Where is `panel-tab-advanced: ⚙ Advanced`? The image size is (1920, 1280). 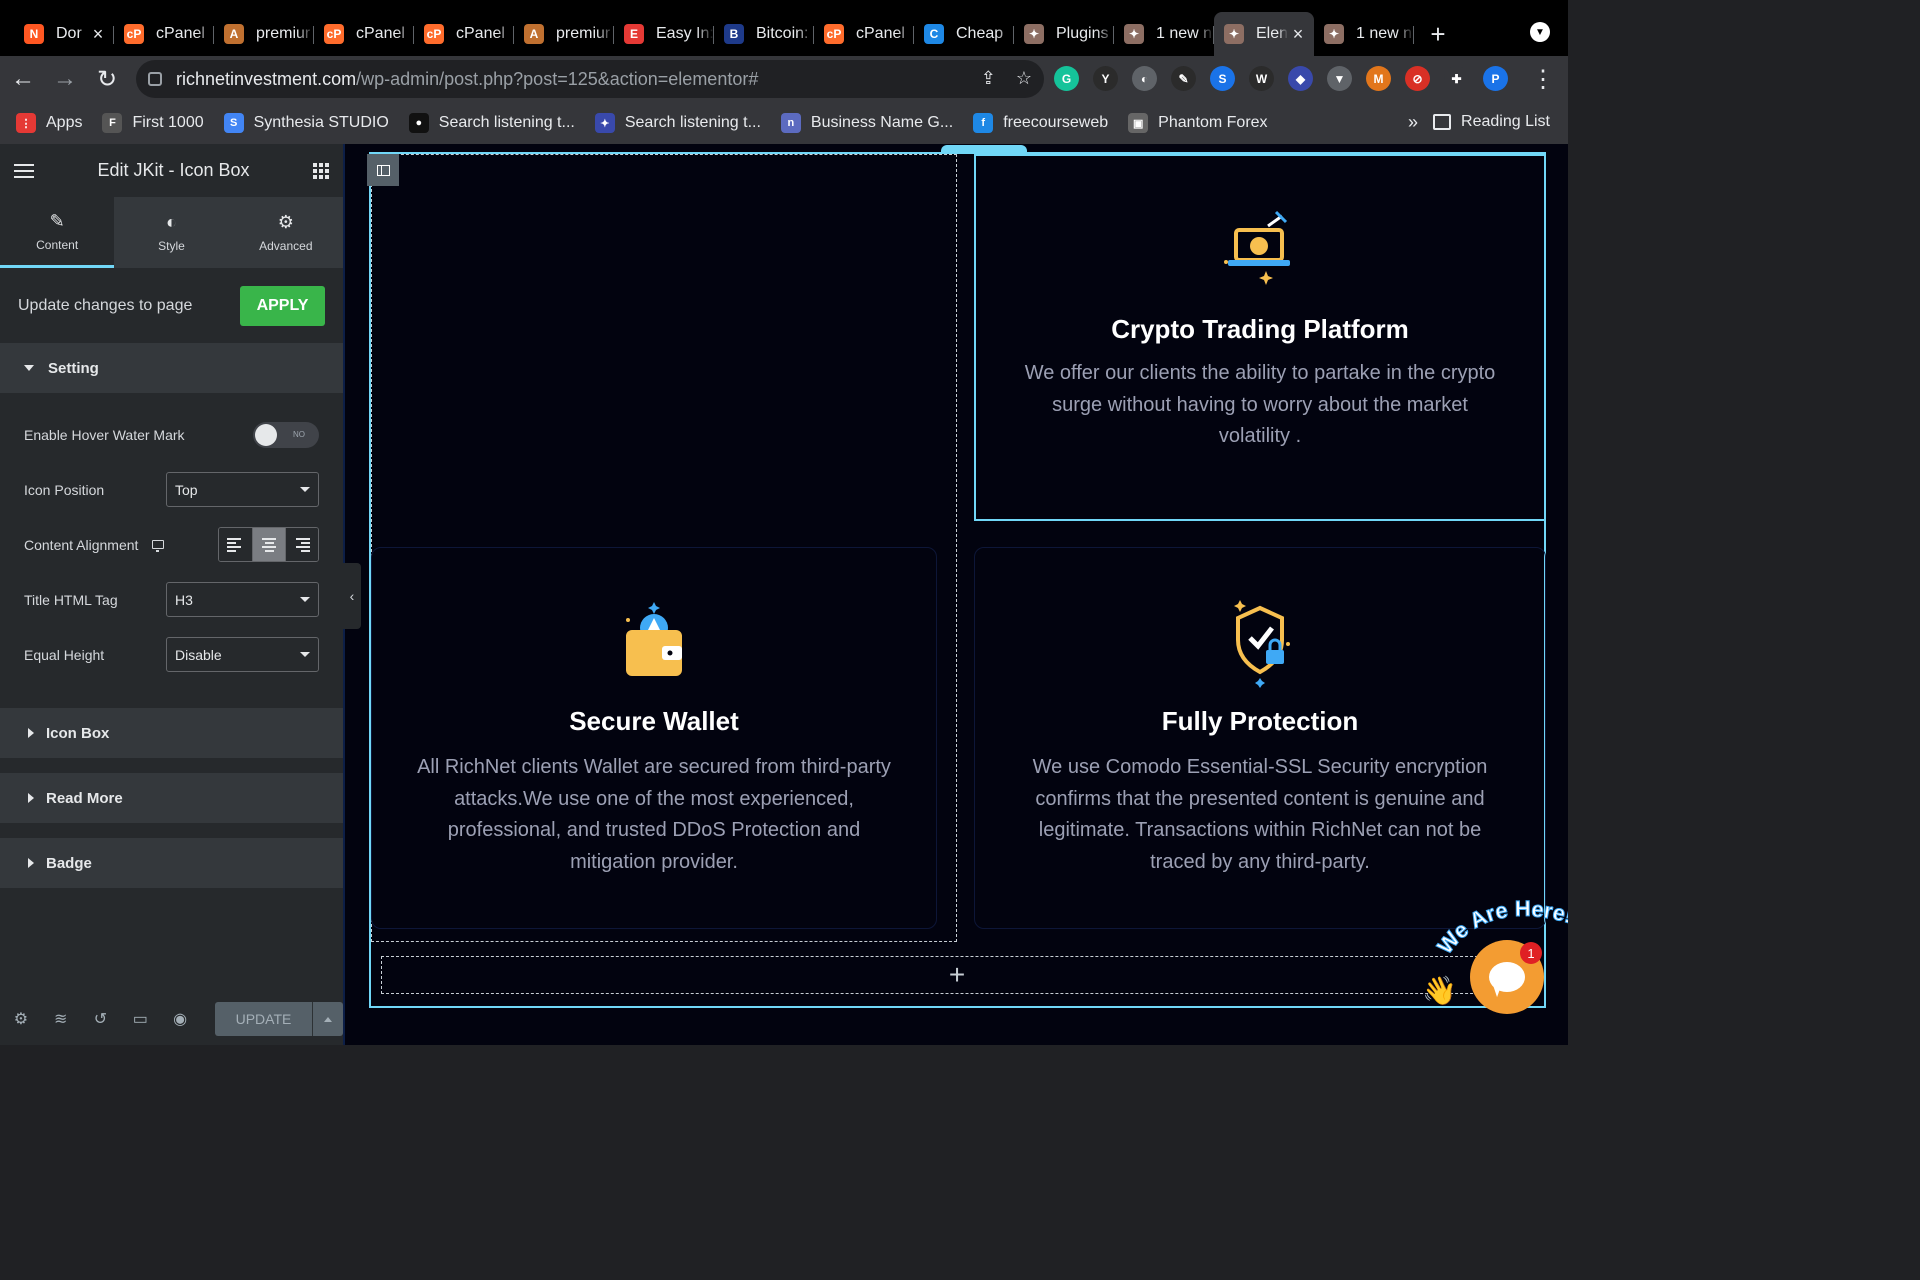
panel-tab-advanced: ⚙ Advanced is located at coordinates (286, 232).